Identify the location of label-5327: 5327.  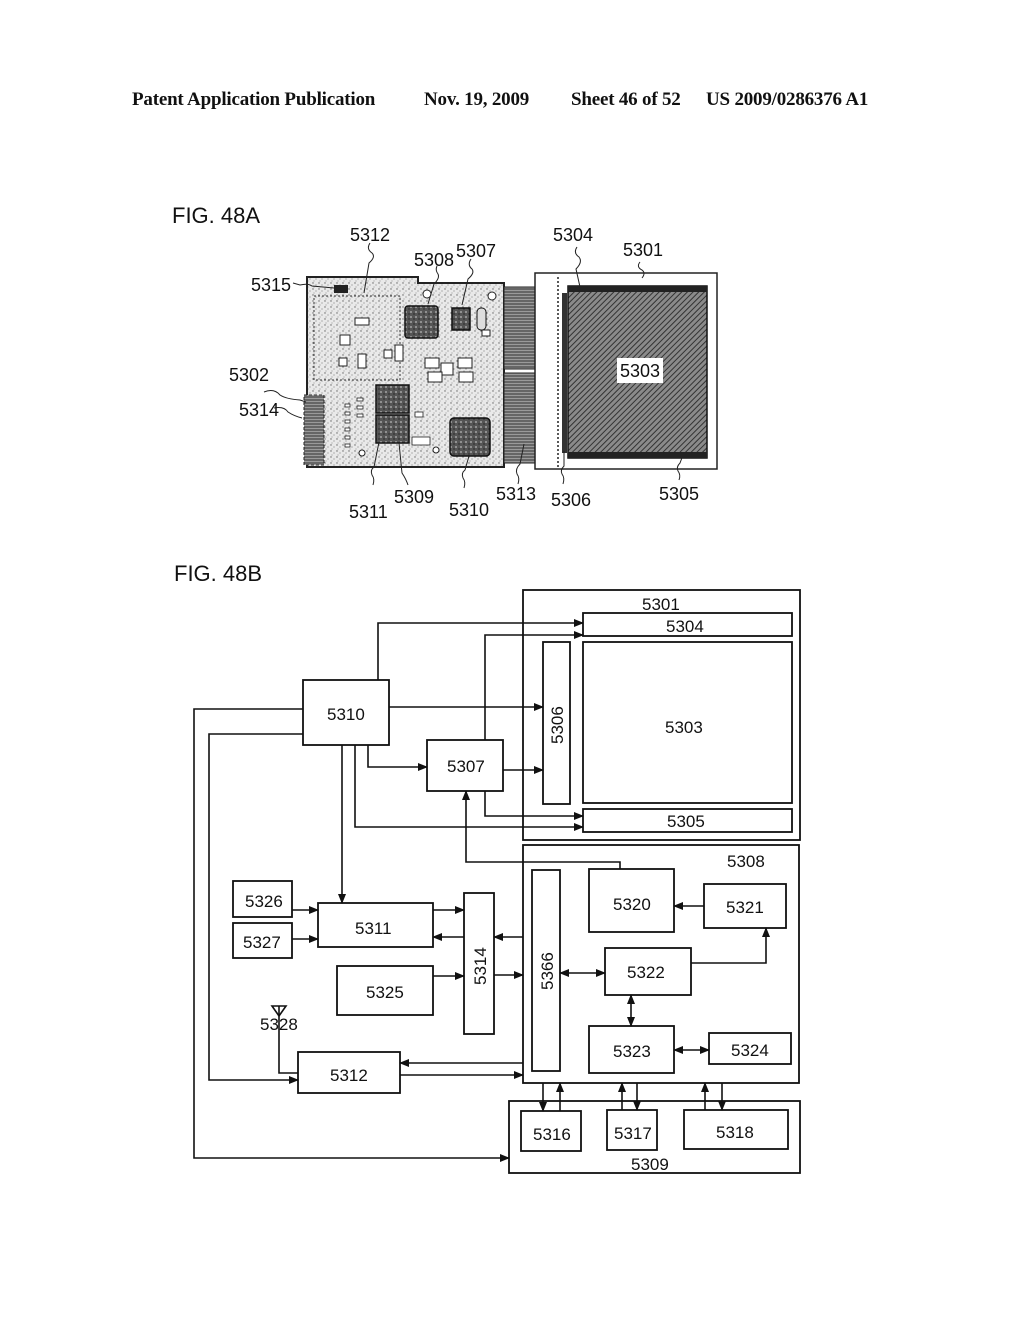
(262, 942).